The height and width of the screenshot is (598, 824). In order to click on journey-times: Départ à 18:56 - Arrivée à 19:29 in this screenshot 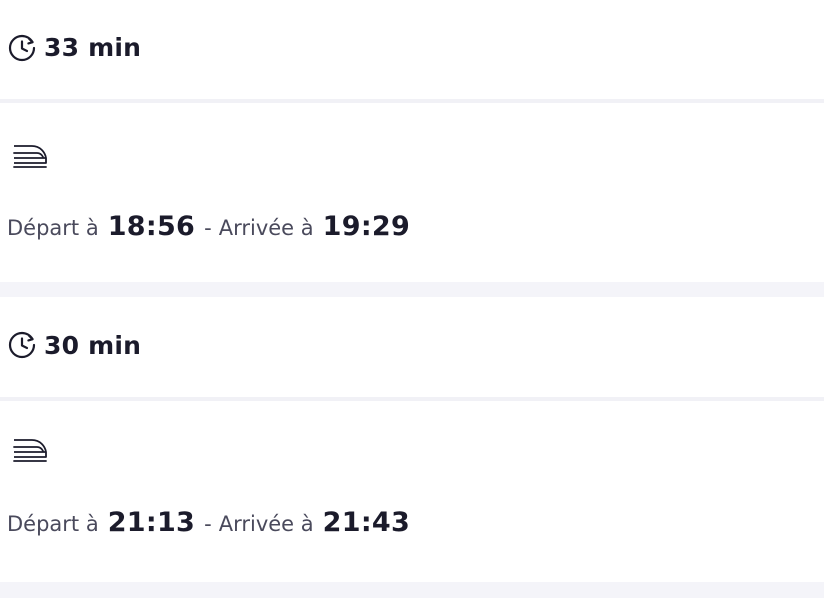, I will do `click(213, 226)`.